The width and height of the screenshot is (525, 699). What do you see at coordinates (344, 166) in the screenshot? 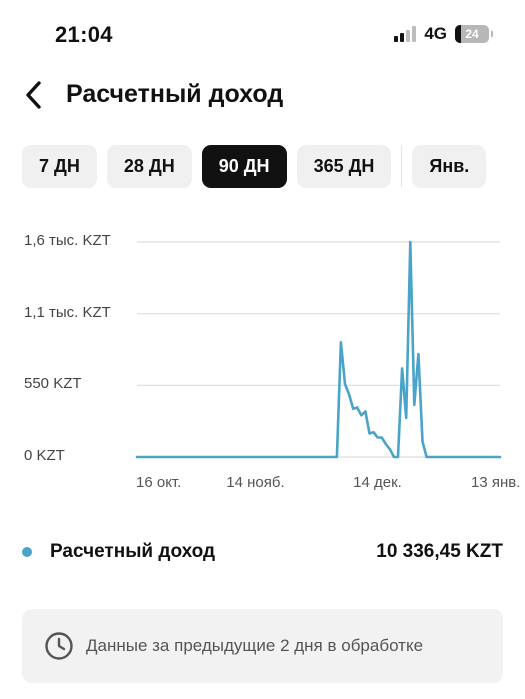
I see `tab-365-days: 365 ДН` at bounding box center [344, 166].